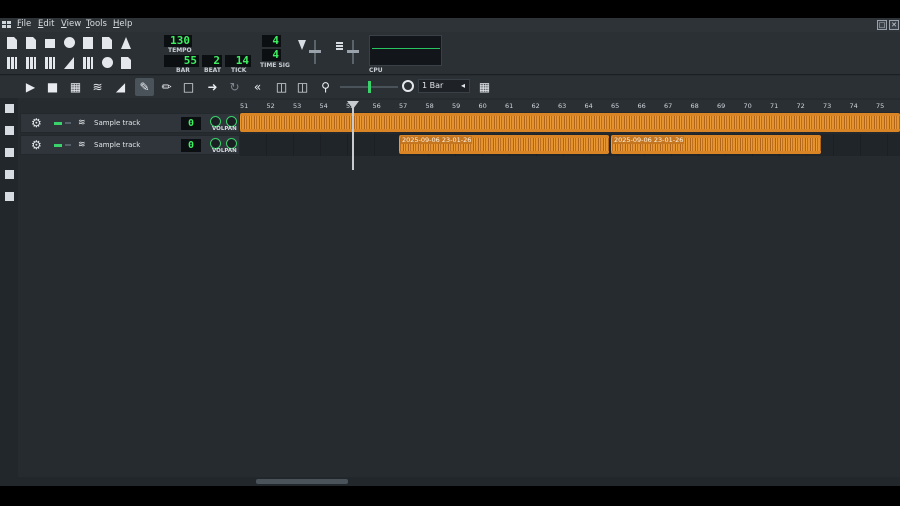 This screenshot has width=900, height=506. Describe the element at coordinates (82, 123) in the screenshot. I see `waveform-icon: ≋` at that location.